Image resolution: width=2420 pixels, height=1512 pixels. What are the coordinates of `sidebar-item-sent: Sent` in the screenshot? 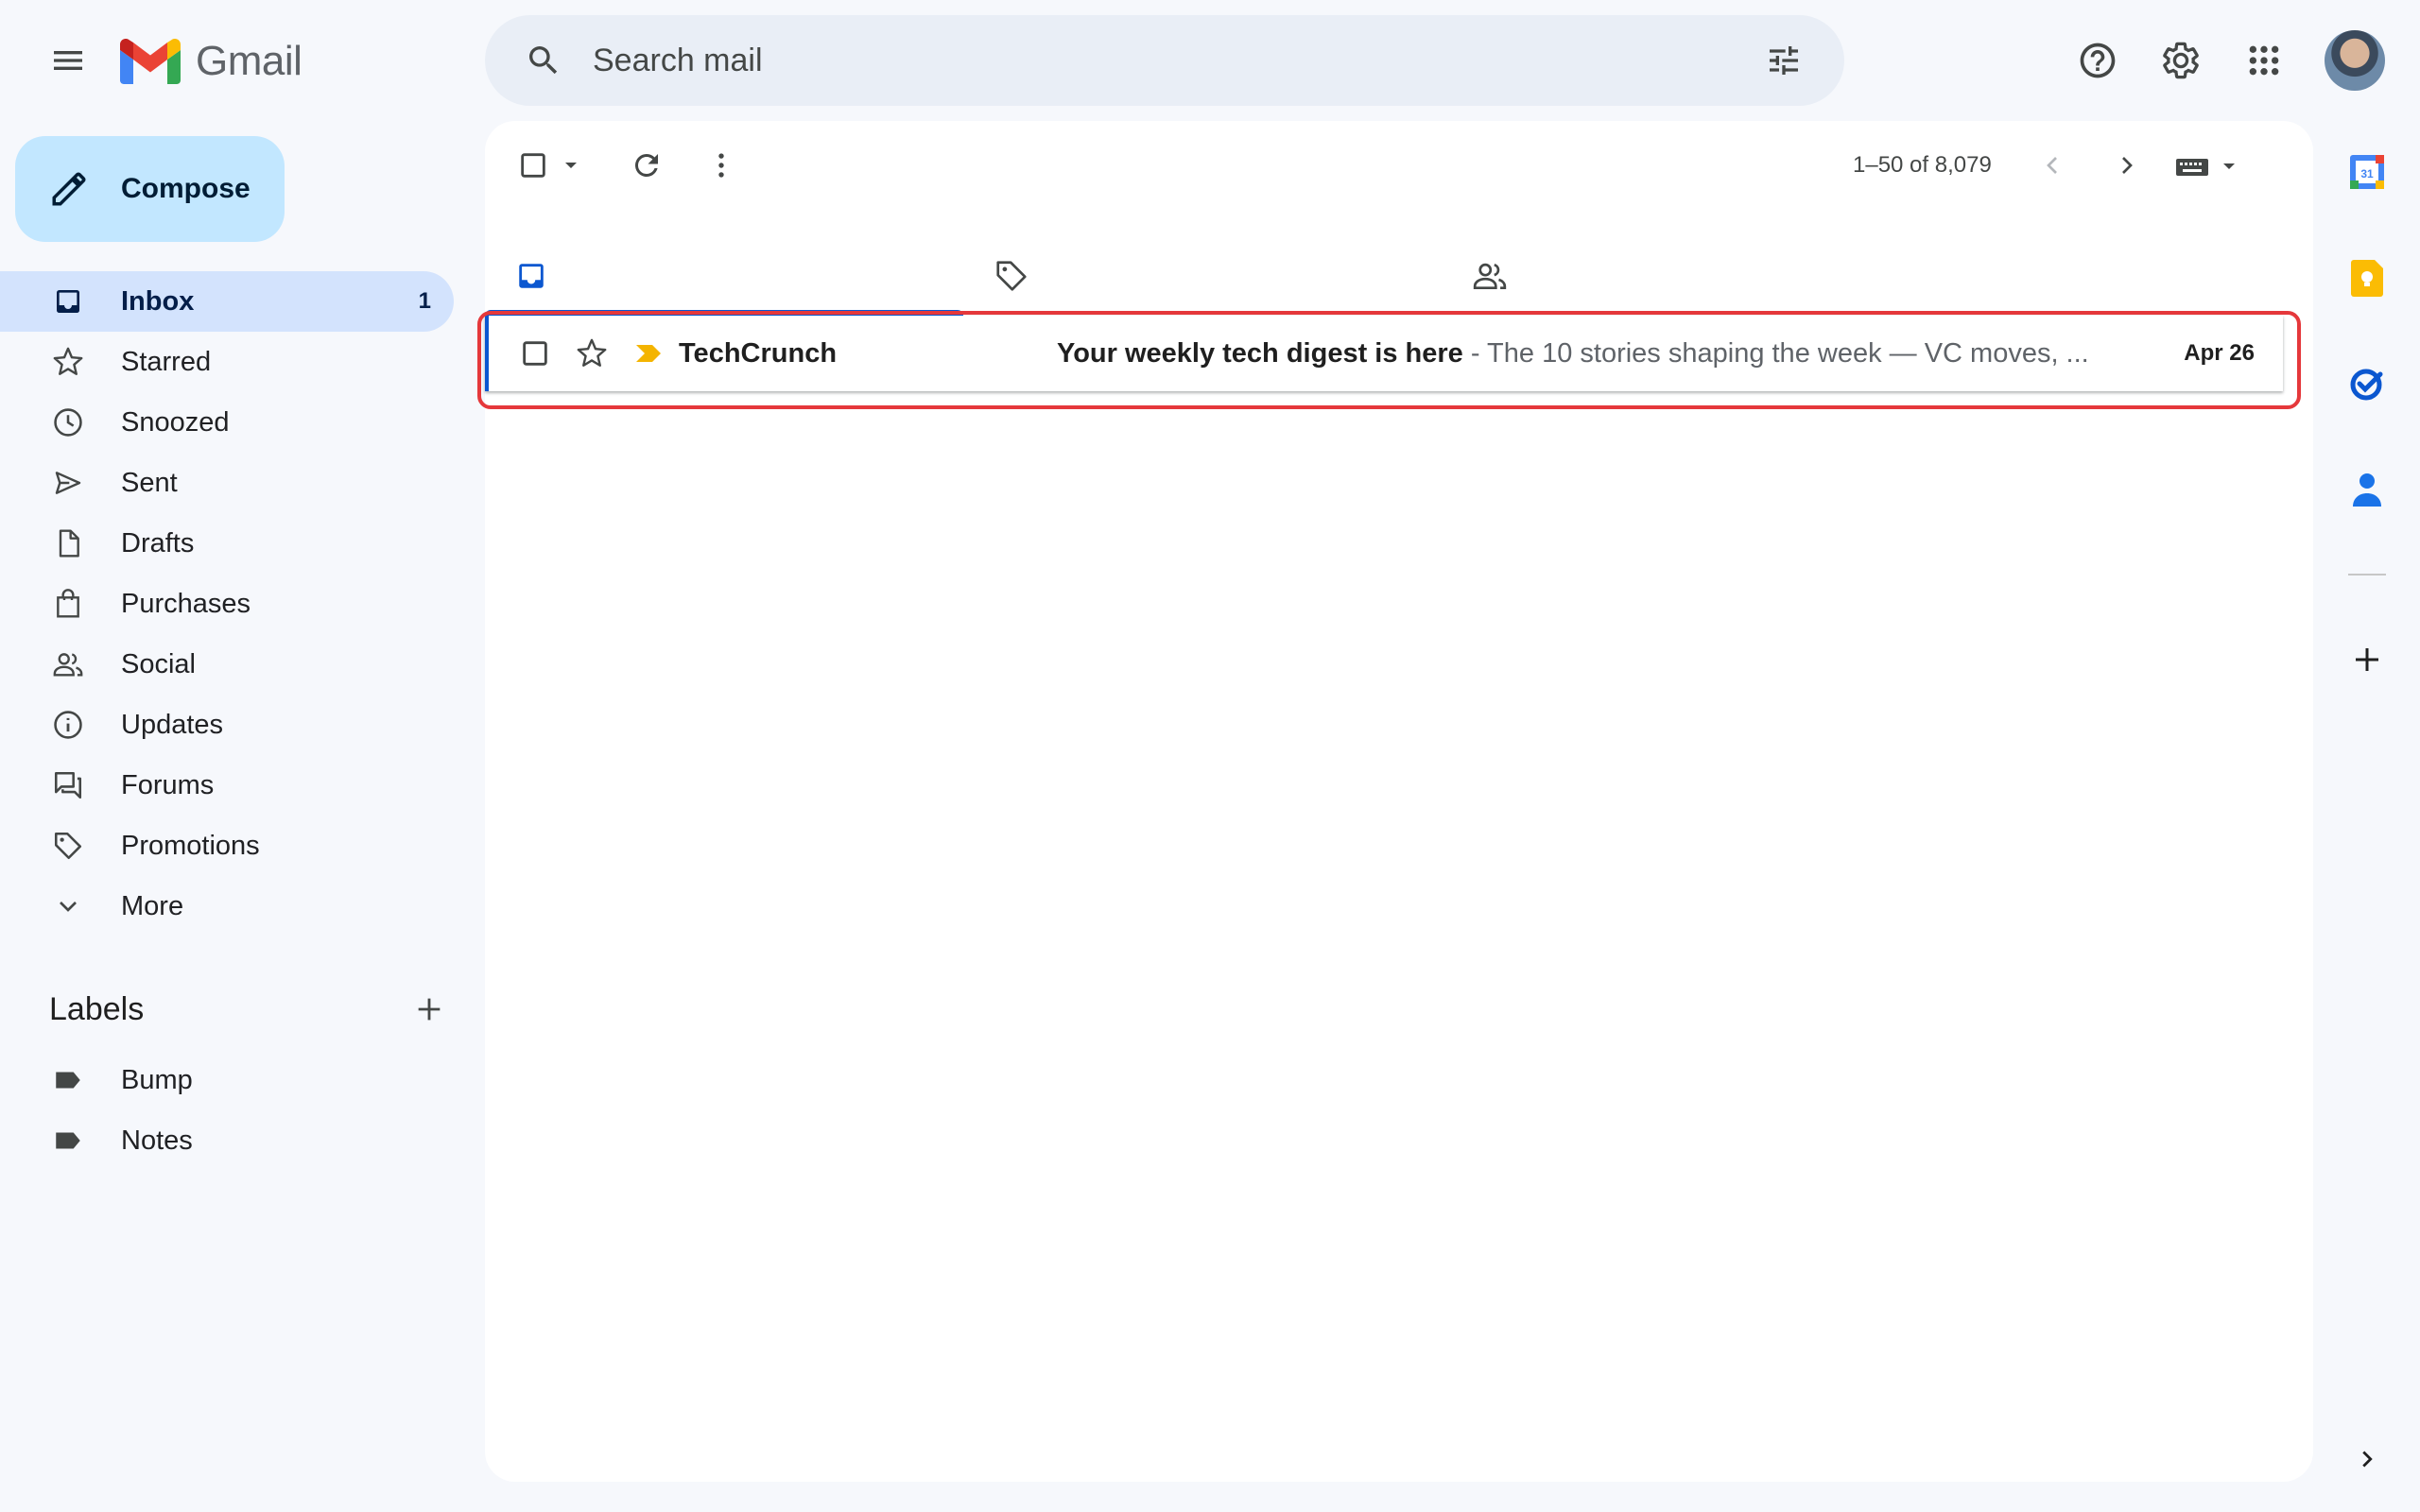 It's located at (227, 483).